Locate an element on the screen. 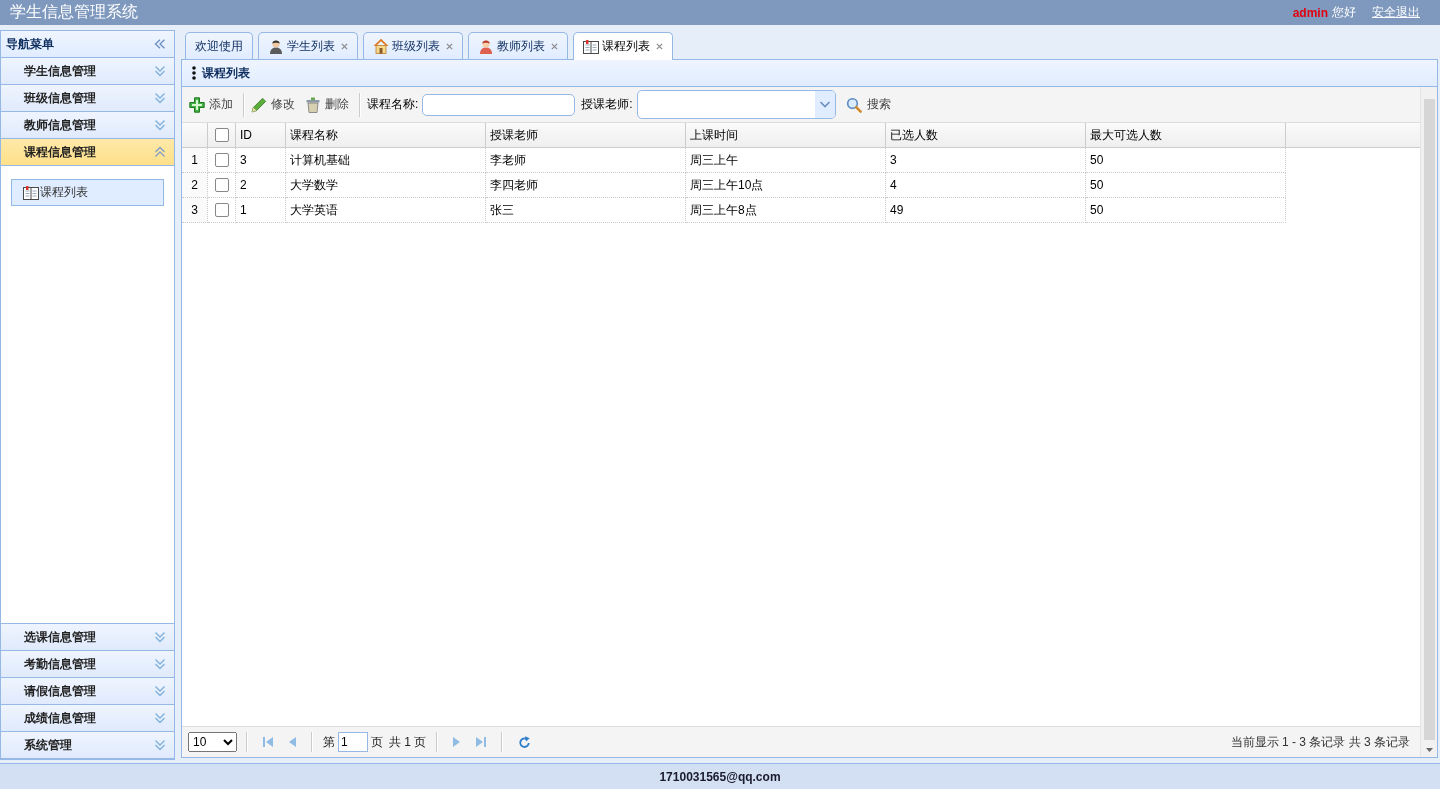 The image size is (1440, 789). field-label: 授课老师: is located at coordinates (607, 104).